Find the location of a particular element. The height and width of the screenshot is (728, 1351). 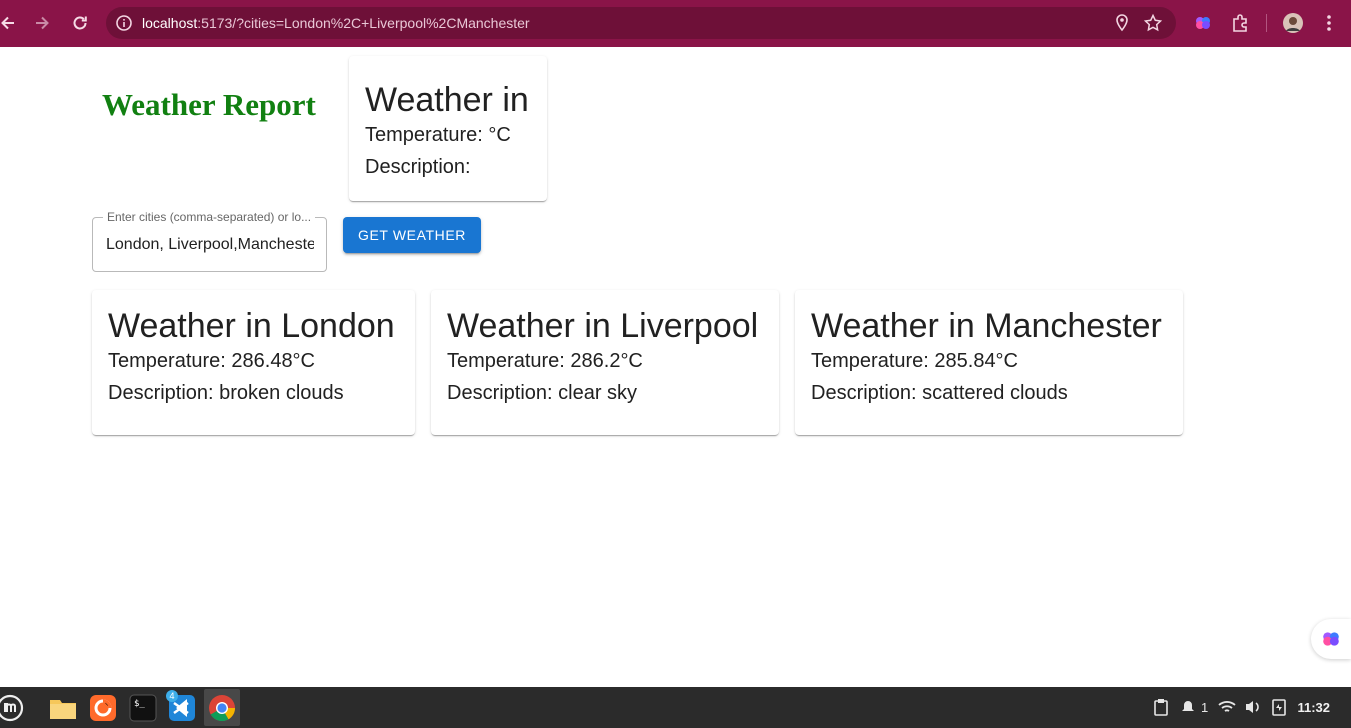

reload-button is located at coordinates (80, 23).